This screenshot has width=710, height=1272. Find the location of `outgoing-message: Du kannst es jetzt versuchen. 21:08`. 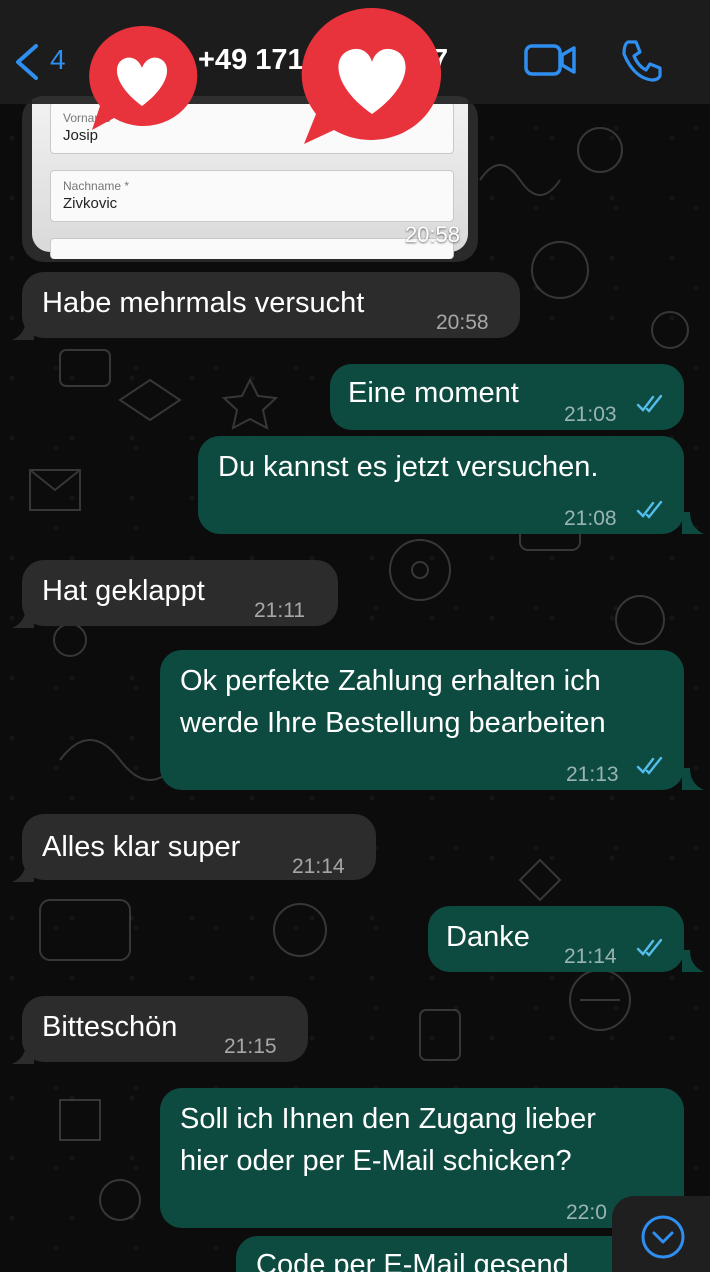

outgoing-message: Du kannst es jetzt versuchen. 21:08 is located at coordinates (441, 485).